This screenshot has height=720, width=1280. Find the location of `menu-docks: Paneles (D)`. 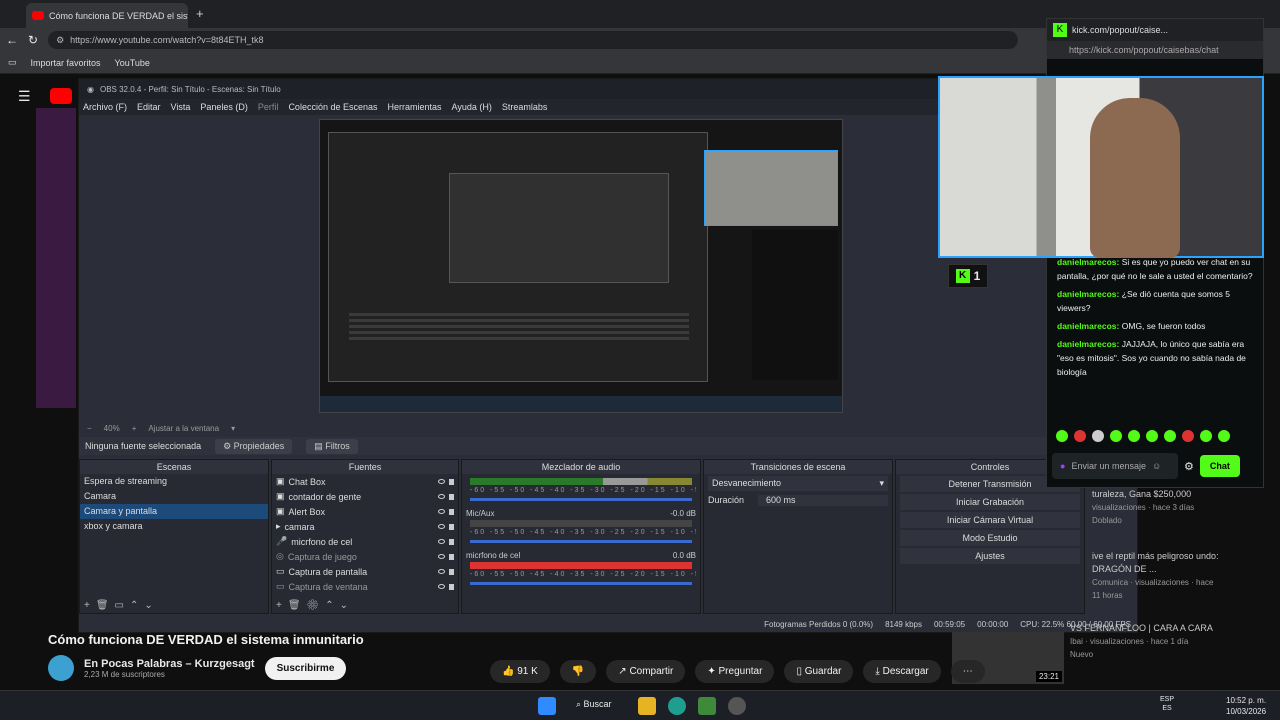

menu-docks: Paneles (D) is located at coordinates (224, 107).